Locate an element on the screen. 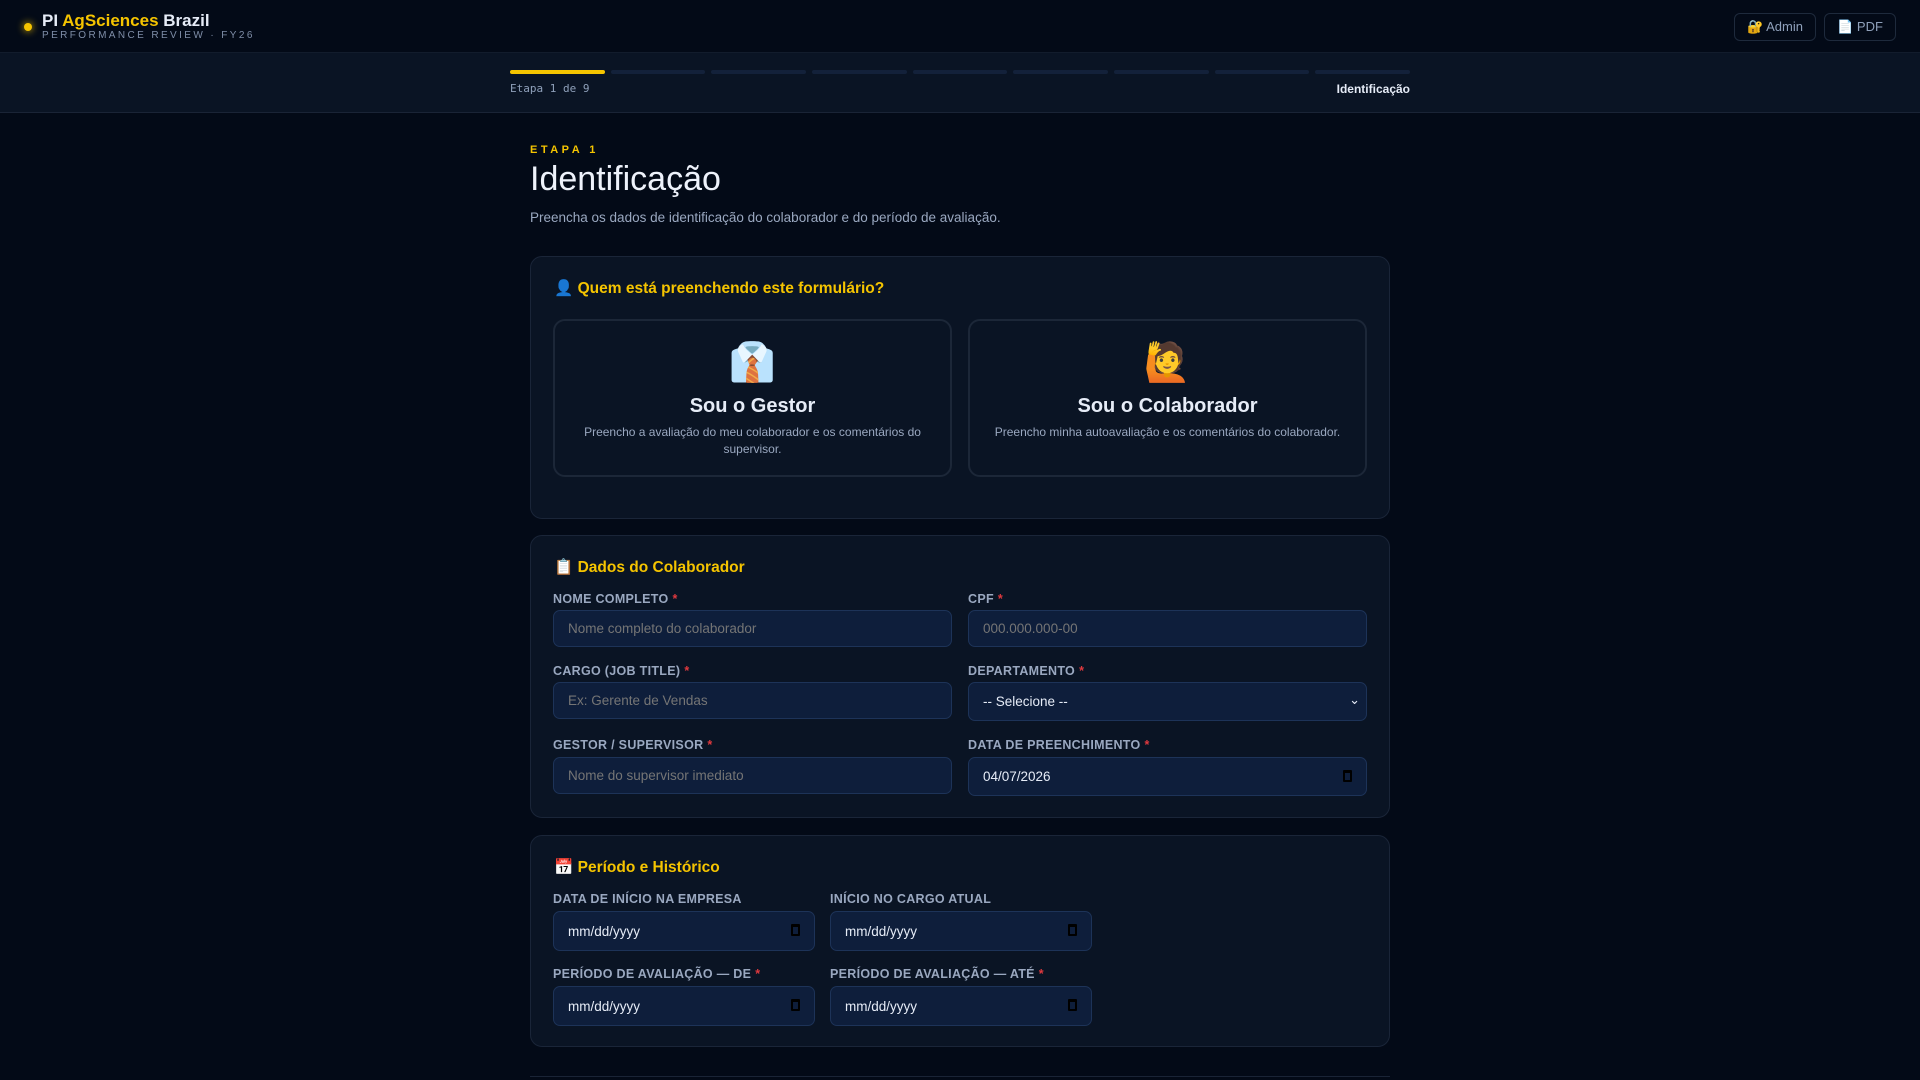 The height and width of the screenshot is (1080, 1920). necktie-icon: 👔 is located at coordinates (752, 363).